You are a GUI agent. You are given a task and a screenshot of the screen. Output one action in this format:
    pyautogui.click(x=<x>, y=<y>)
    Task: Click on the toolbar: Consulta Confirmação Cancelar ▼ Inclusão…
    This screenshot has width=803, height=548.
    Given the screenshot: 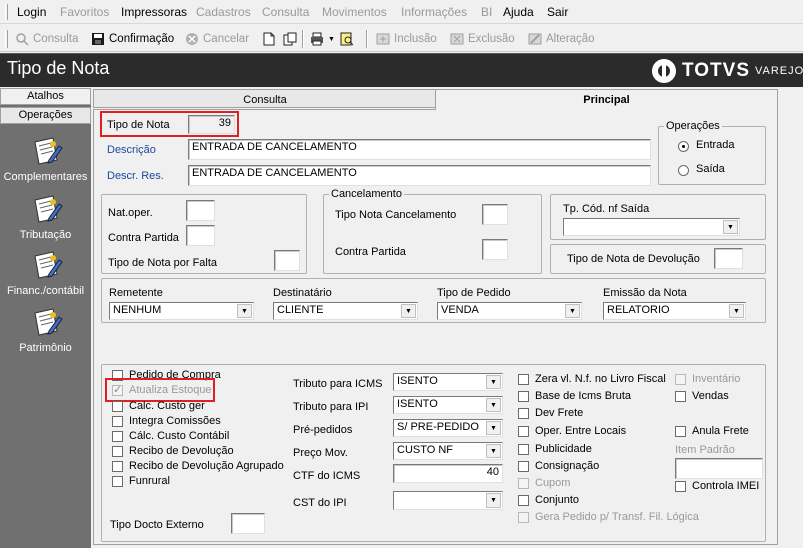 What is the action you would take?
    pyautogui.click(x=401, y=38)
    